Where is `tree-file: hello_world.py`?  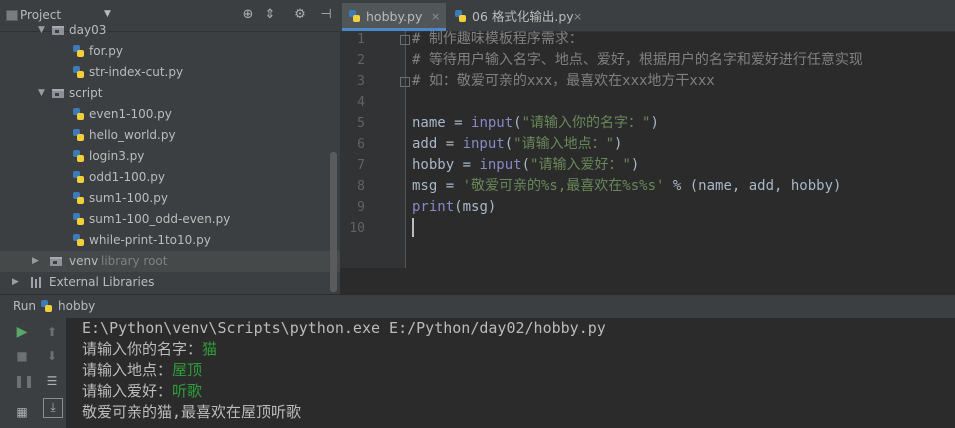 tree-file: hello_world.py is located at coordinates (170, 135).